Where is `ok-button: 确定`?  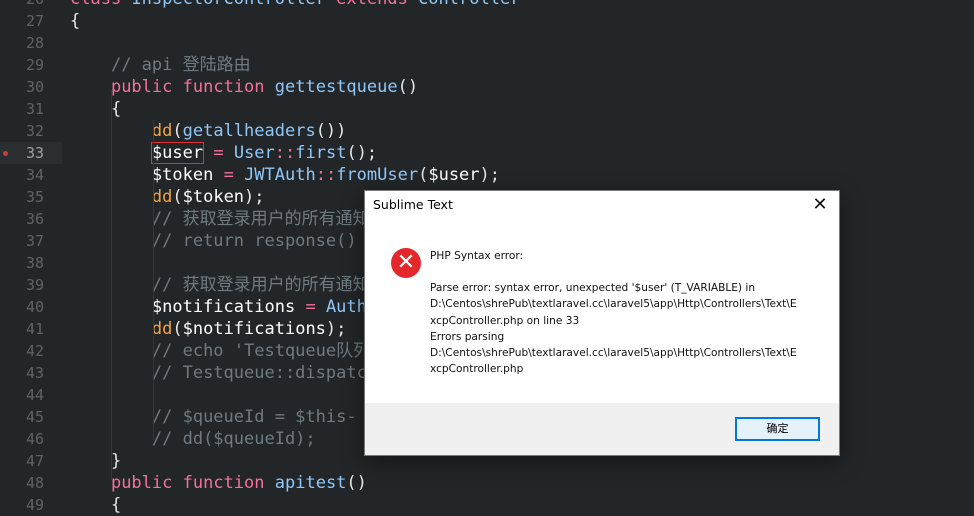
ok-button: 确定 is located at coordinates (777, 429).